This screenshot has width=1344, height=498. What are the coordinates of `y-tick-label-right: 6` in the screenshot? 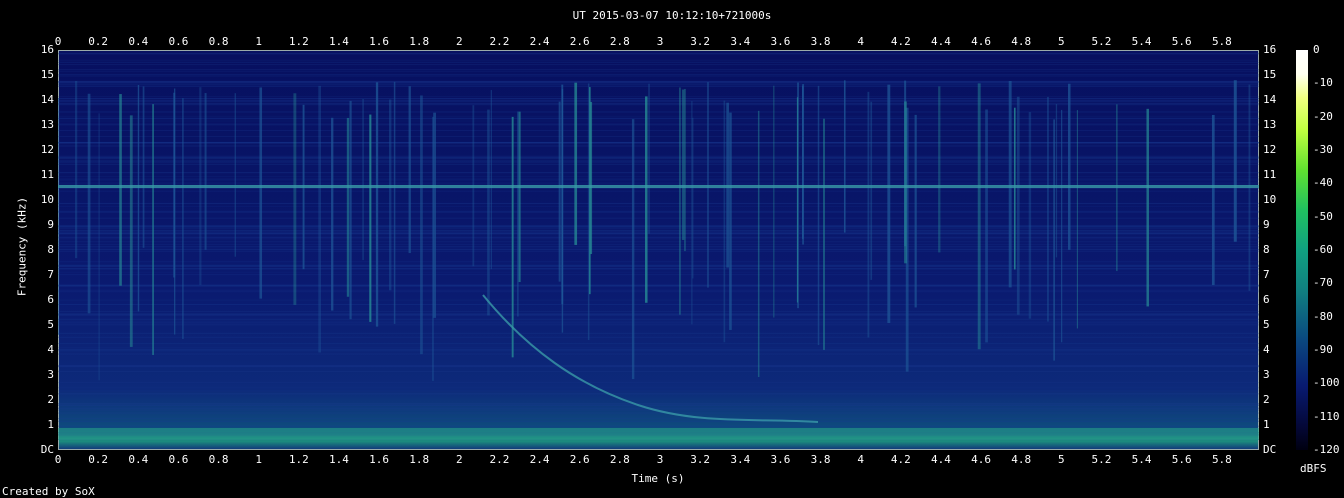 It's located at (1266, 299).